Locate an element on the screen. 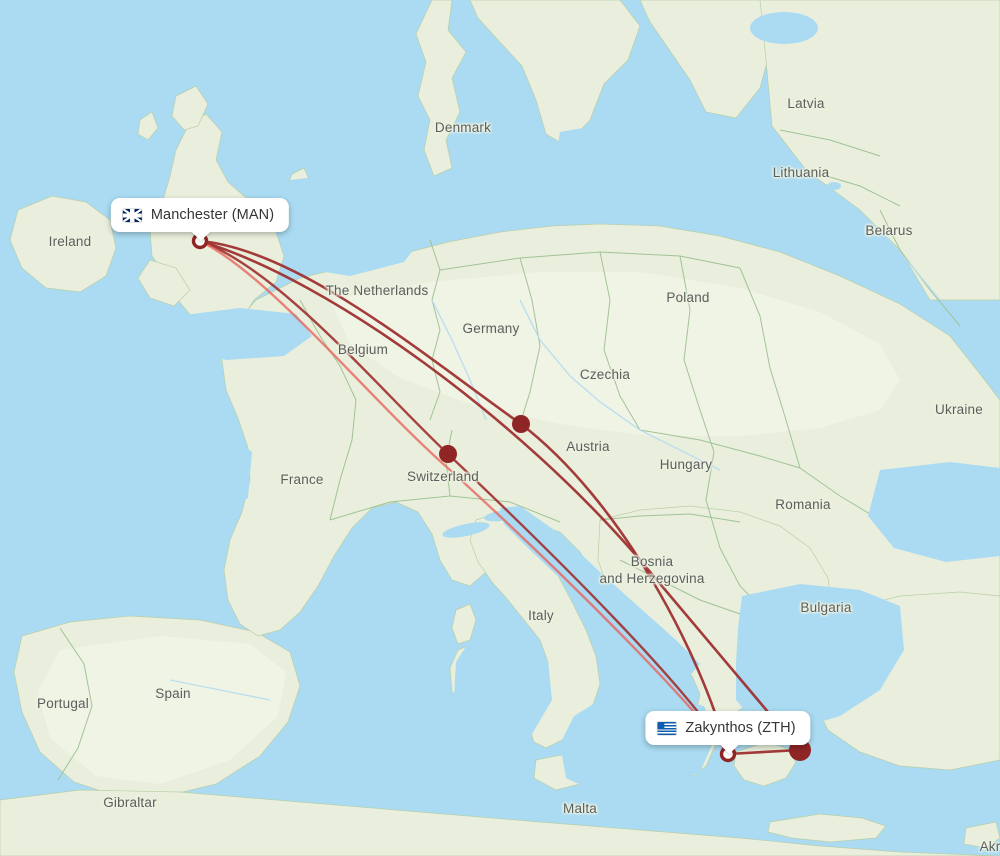 Image resolution: width=1000 pixels, height=856 pixels. waypoint-munich is located at coordinates (521, 424).